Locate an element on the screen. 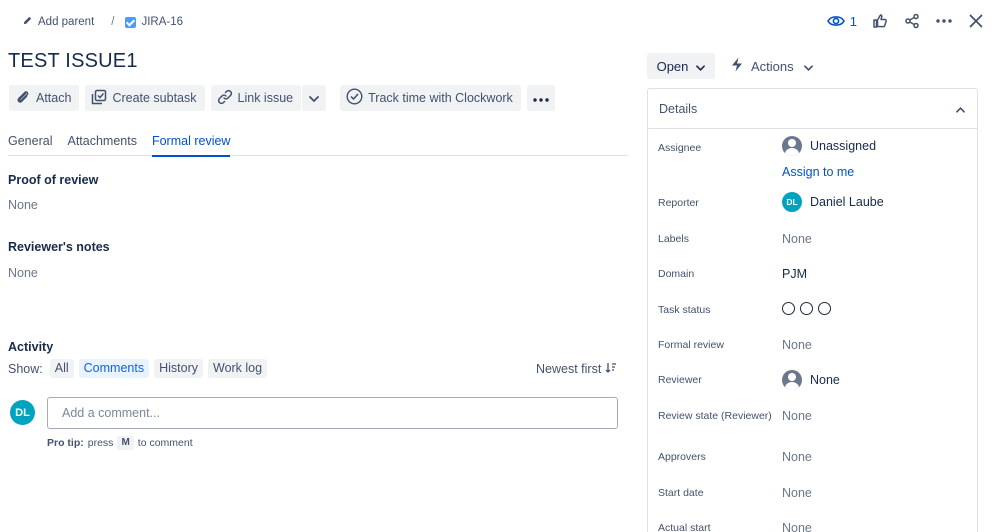 Image resolution: width=999 pixels, height=532 pixels. issue-key-label: JIRA-16 is located at coordinates (162, 22).